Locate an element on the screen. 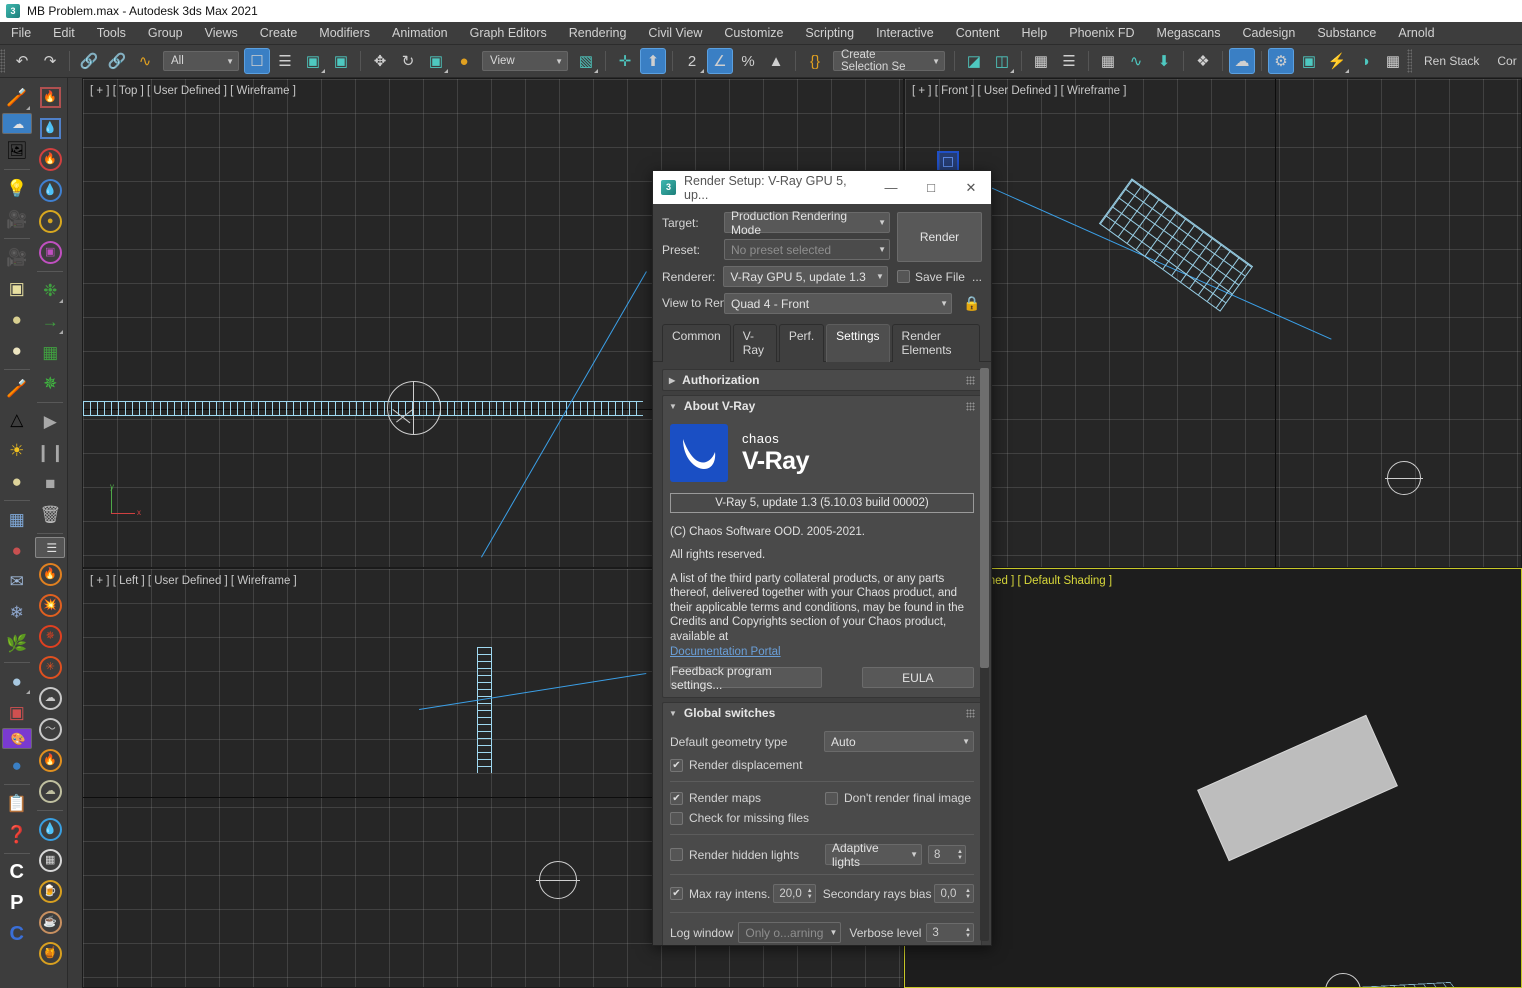 This screenshot has width=1522, height=988. menu-file: File is located at coordinates (21, 33).